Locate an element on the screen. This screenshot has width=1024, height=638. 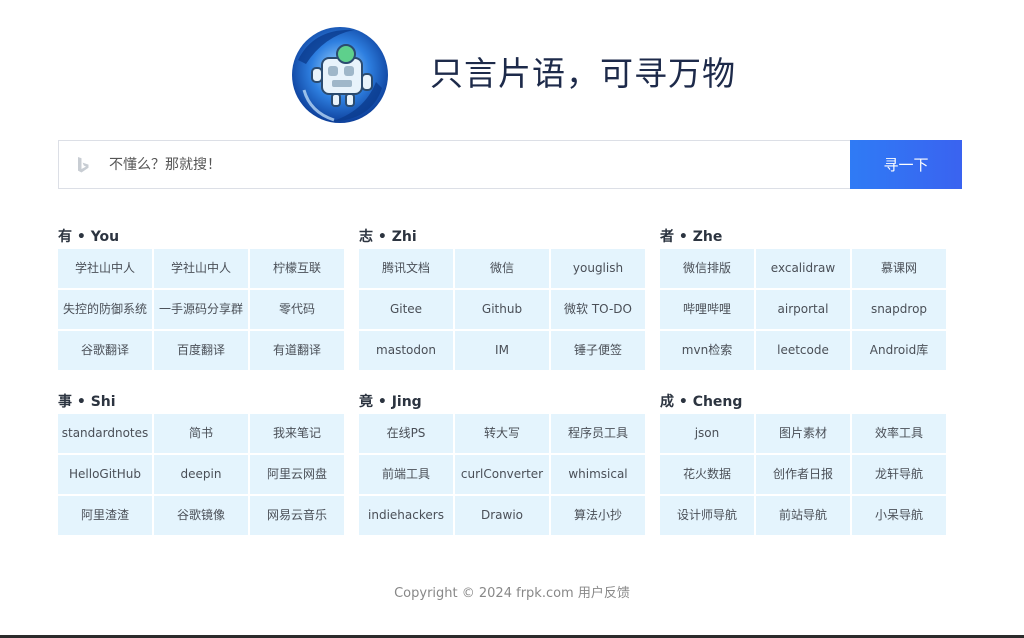
search-bar: 寻一下 is located at coordinates (510, 164).